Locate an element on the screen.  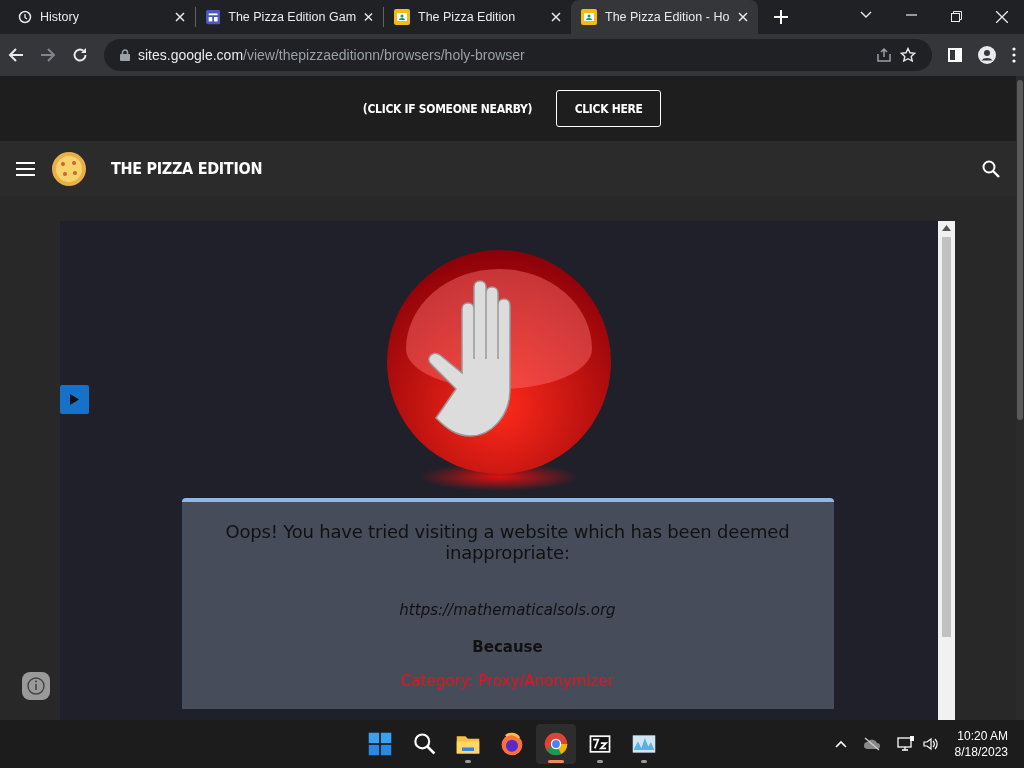
browser-tab: The Pizza Edition - Ho is located at coordinates (664, 17).